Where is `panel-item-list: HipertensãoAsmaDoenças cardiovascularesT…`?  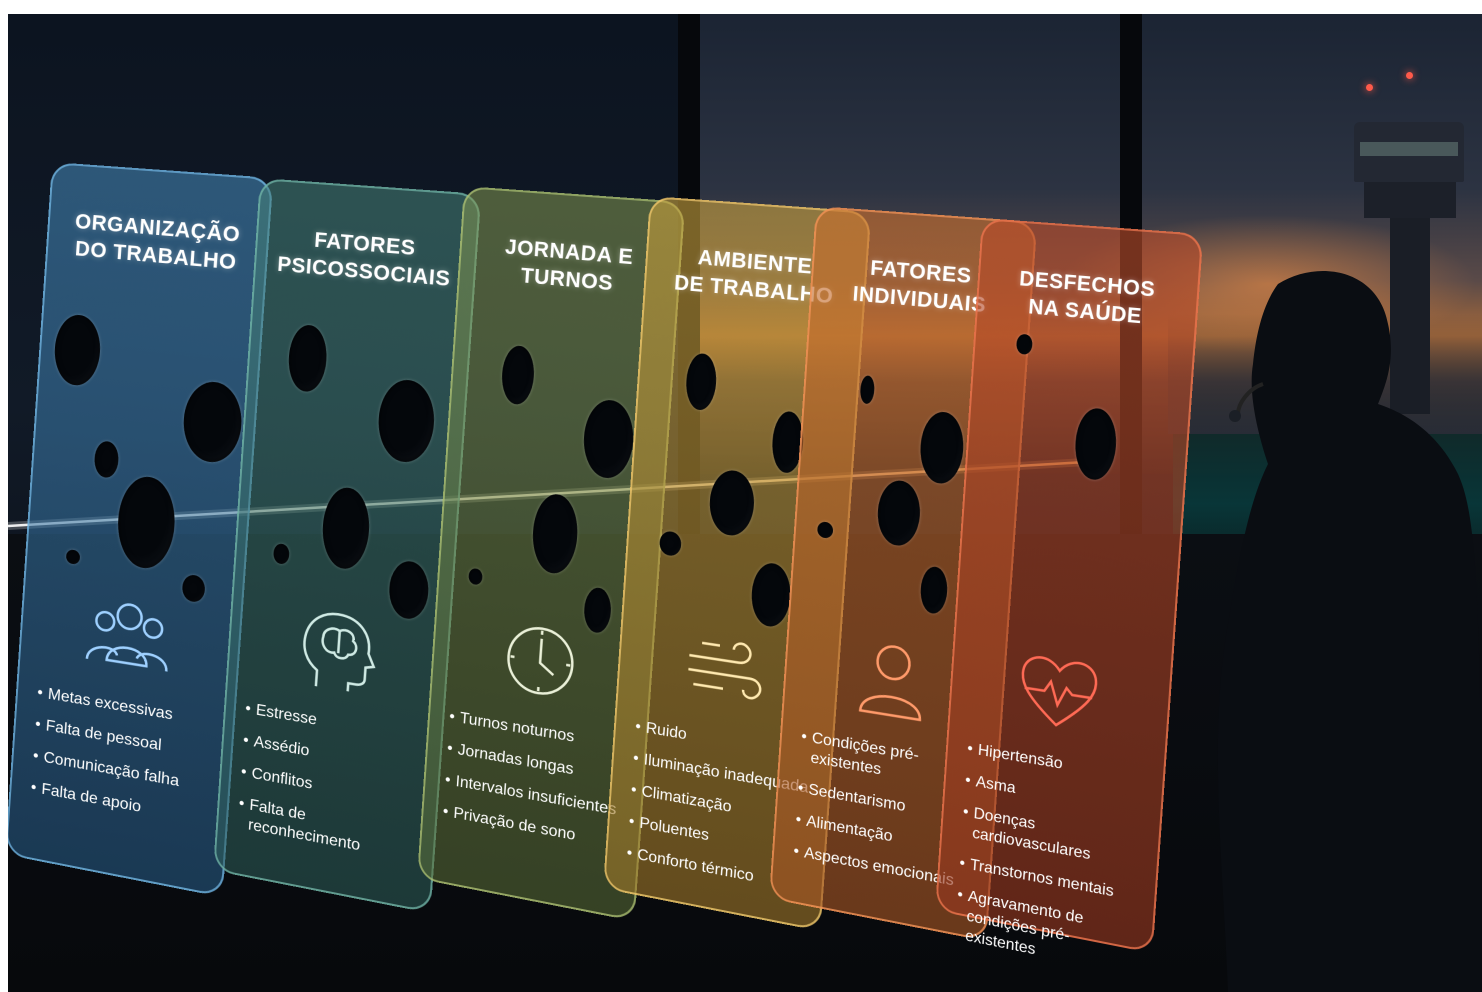 panel-item-list: HipertensãoAsmaDoenças cardiovascularesT… is located at coordinates (1053, 865).